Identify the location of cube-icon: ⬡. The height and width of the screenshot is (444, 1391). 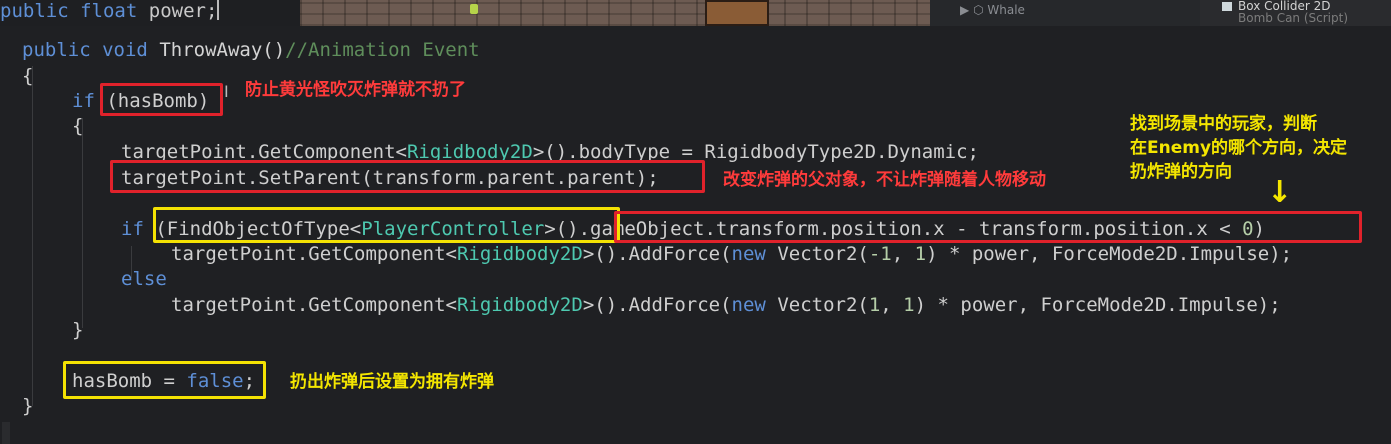
(978, 10).